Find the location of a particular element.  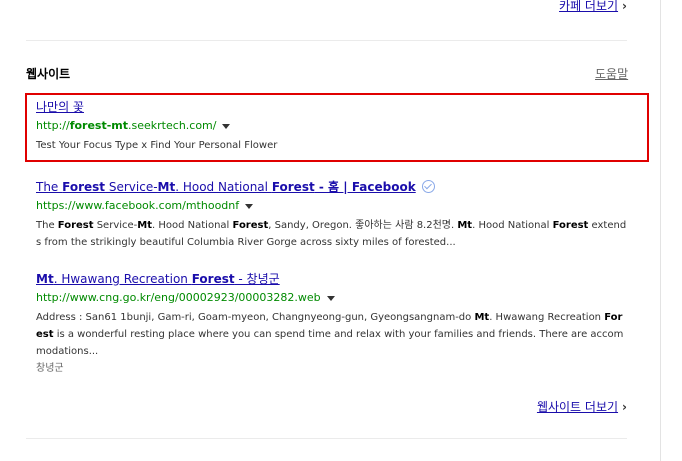

website-more-label: 웹사이트 더보기 is located at coordinates (577, 407).